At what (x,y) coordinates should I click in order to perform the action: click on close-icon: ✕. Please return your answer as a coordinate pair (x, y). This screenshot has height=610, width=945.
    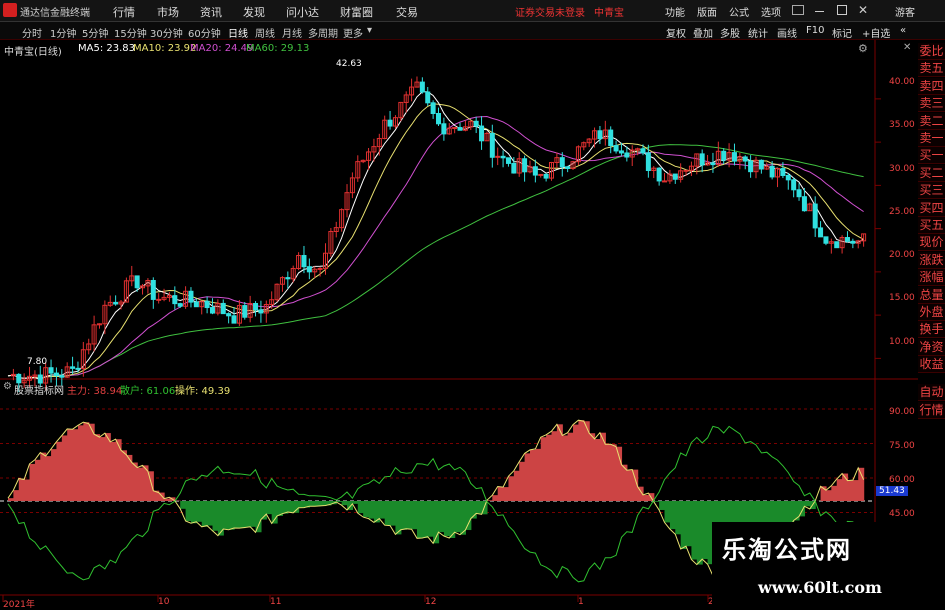
    Looking at the image, I should click on (863, 10).